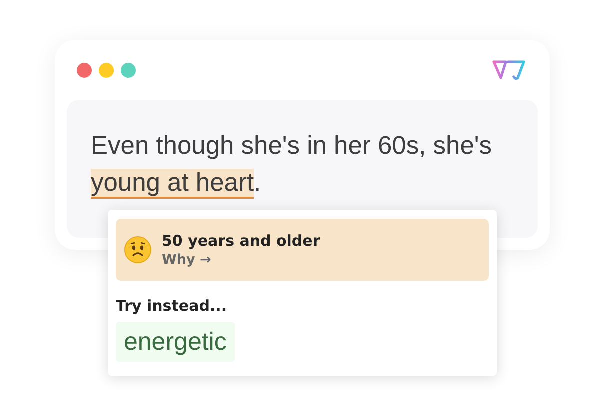  Describe the element at coordinates (175, 342) in the screenshot. I see `suggestion-chip: energetic` at that location.